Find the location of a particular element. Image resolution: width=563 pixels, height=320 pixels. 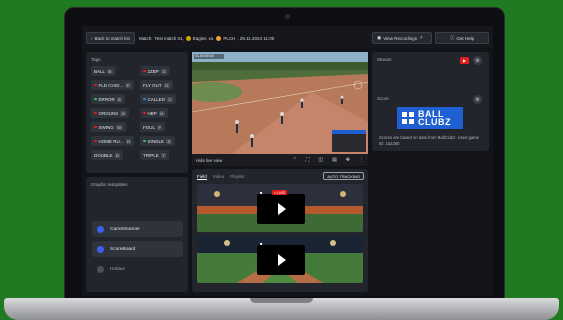

tag-hotkey: G is located at coordinates (123, 113).